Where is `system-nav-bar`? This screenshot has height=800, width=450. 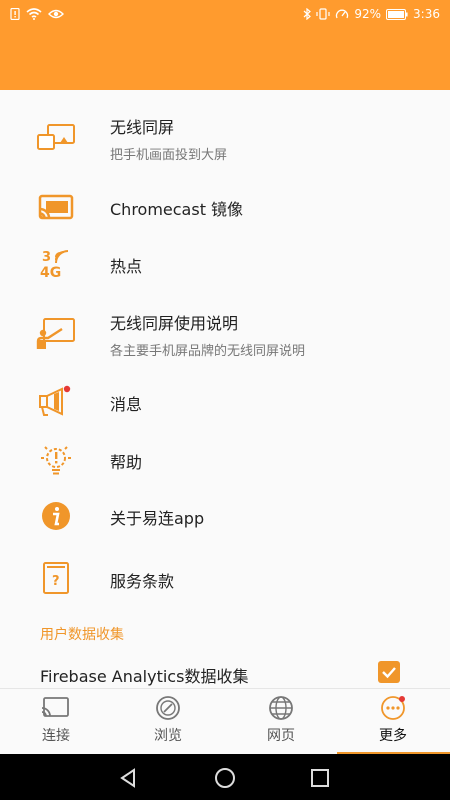 system-nav-bar is located at coordinates (225, 777).